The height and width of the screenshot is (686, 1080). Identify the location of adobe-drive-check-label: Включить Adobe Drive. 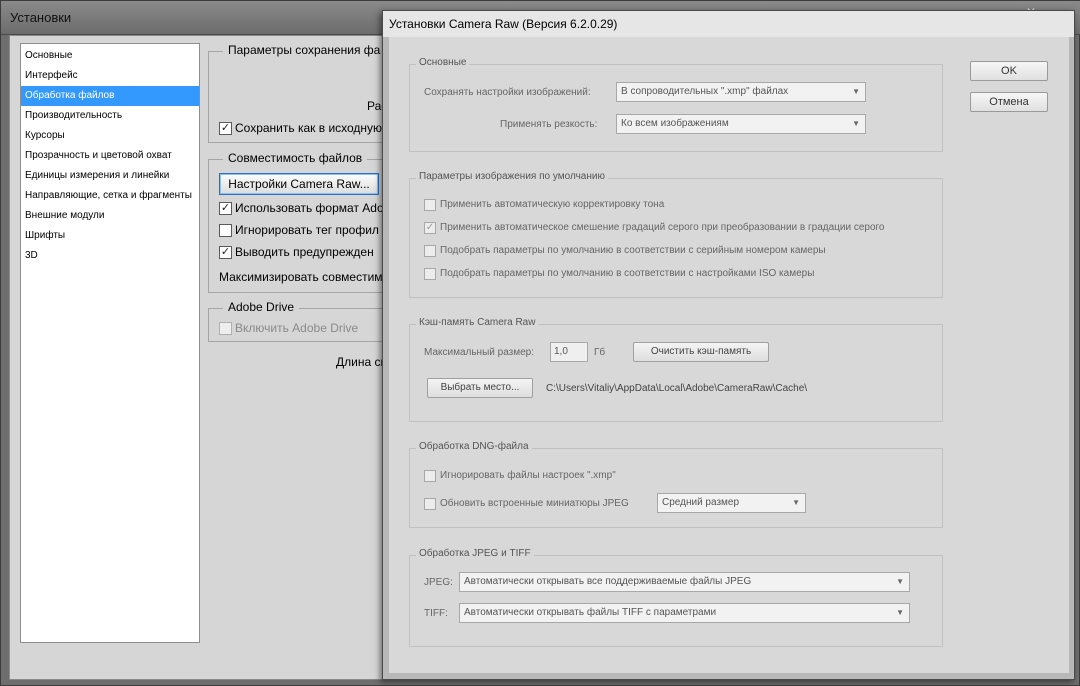
(297, 328).